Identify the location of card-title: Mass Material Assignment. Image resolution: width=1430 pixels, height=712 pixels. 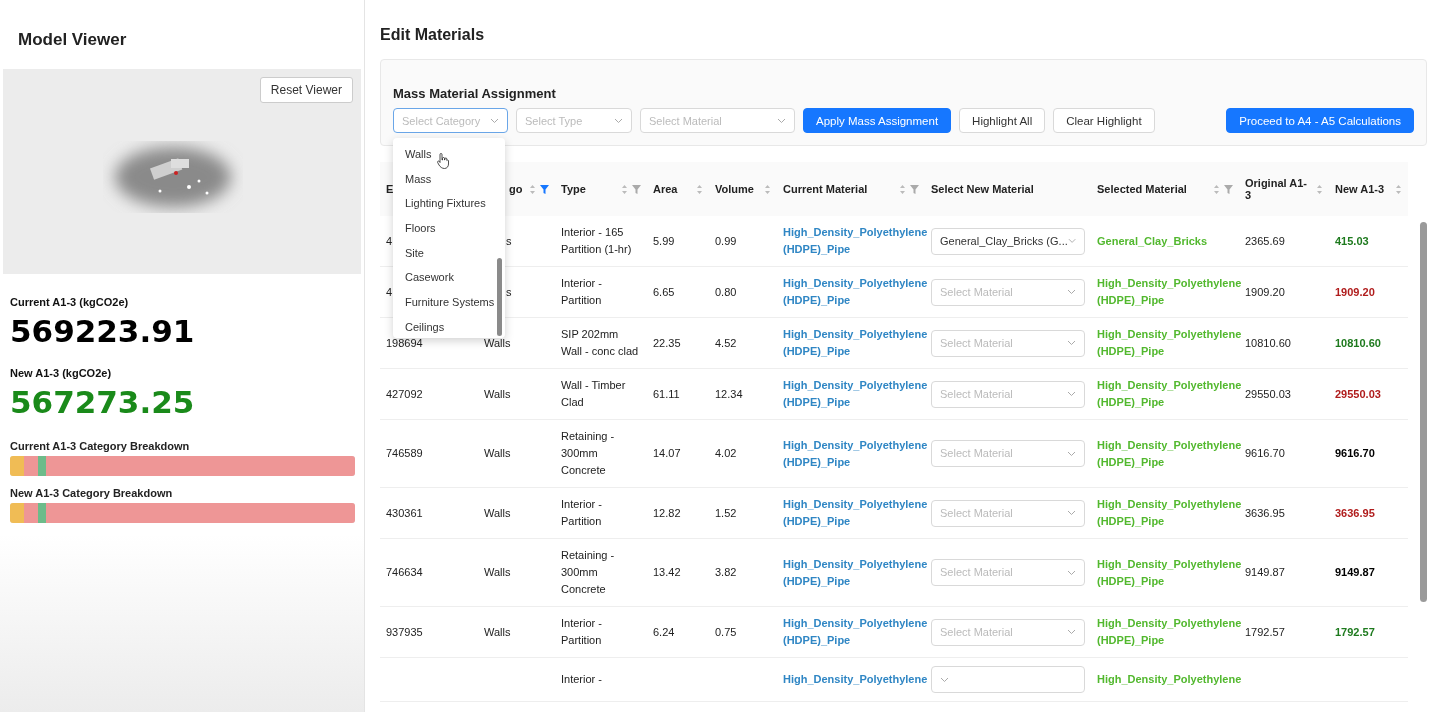
(475, 93).